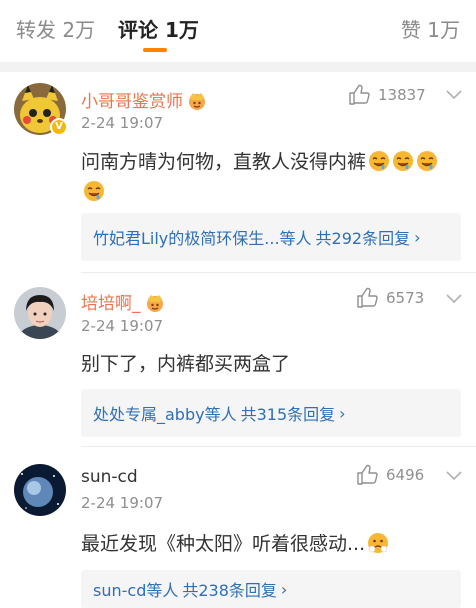  I want to click on tab-repost: 转发 2万, so click(55, 28).